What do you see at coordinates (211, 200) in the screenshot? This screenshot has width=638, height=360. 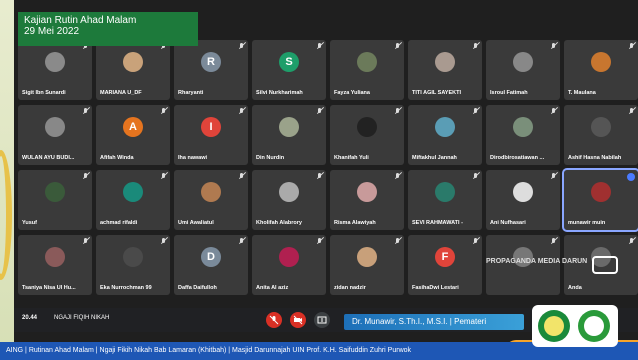 I see `participant-tile: Umi Awaliatul` at bounding box center [211, 200].